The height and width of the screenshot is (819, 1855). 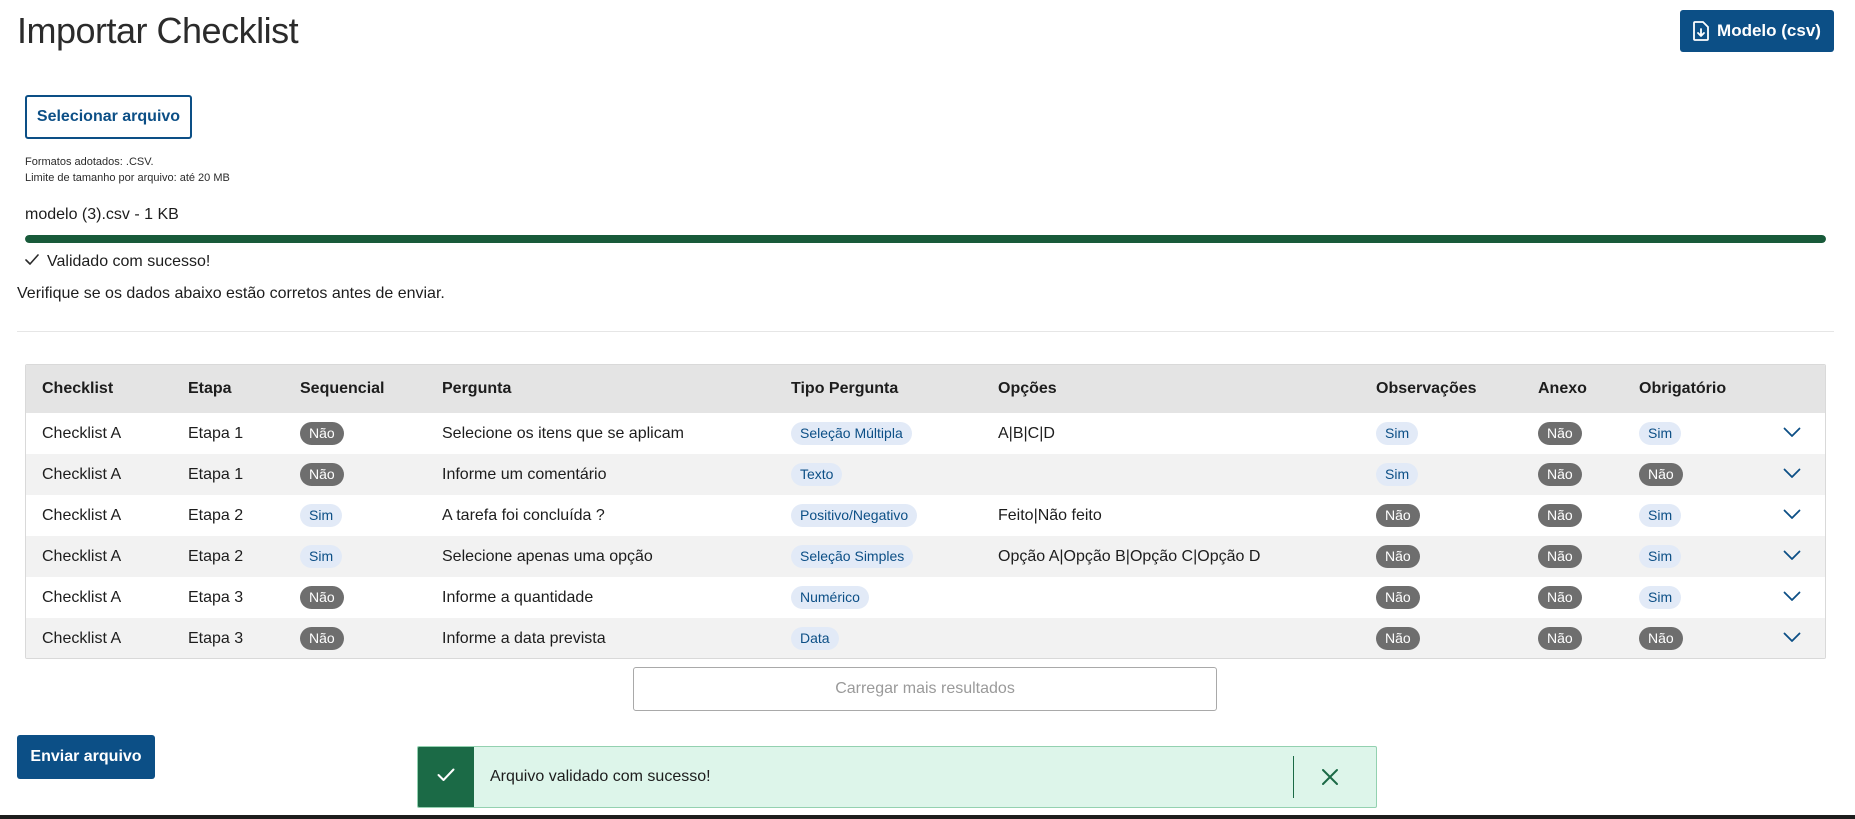 What do you see at coordinates (1695, 638) in the screenshot?
I see `cell-obrigatorio: Não` at bounding box center [1695, 638].